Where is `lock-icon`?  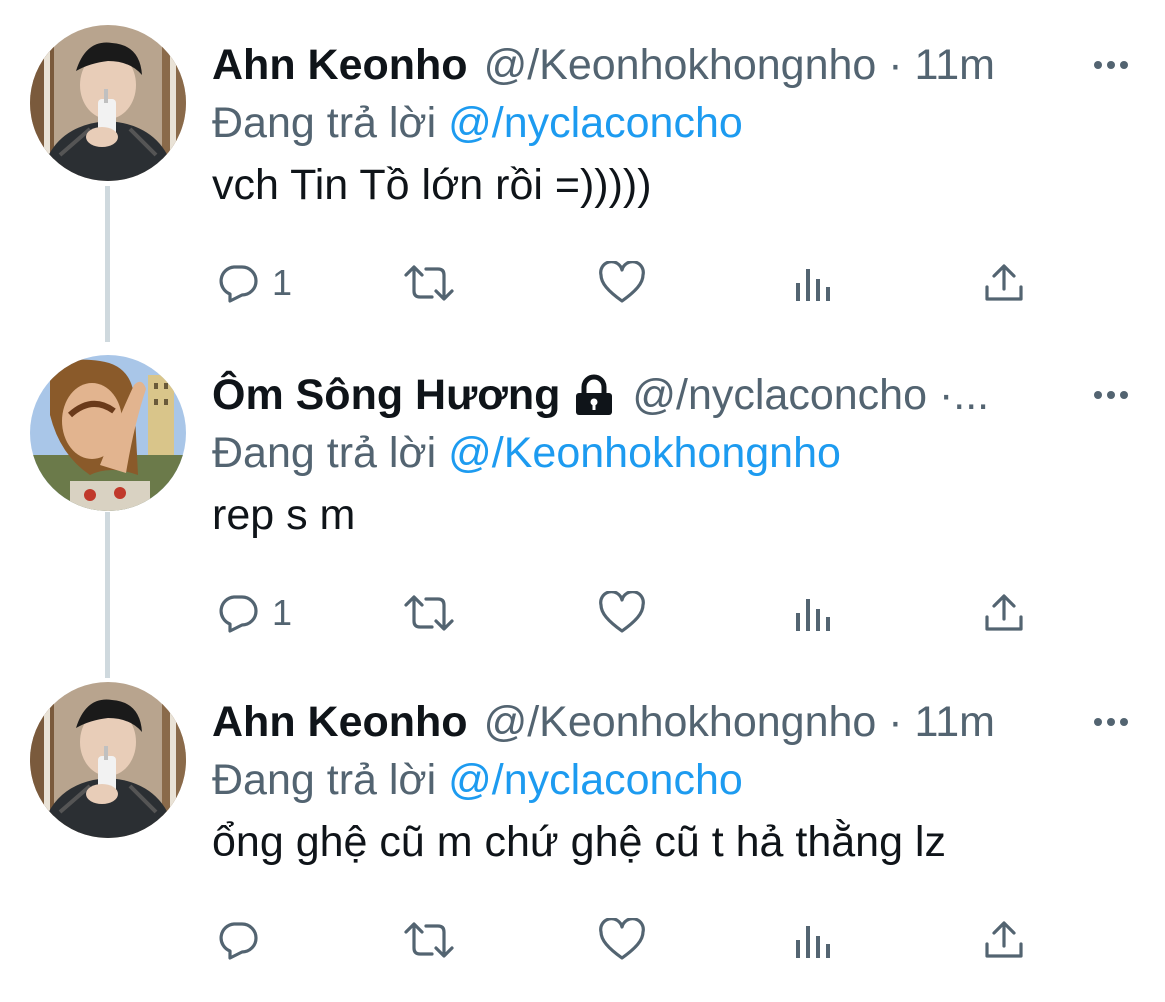
lock-icon is located at coordinates (594, 395).